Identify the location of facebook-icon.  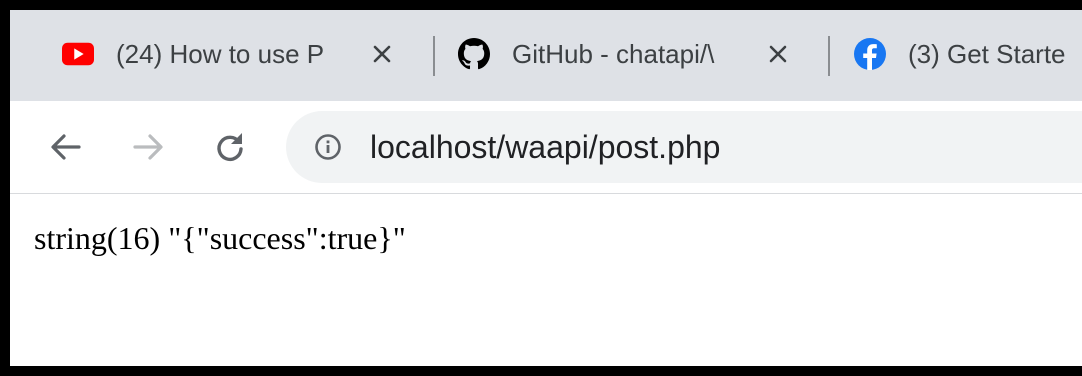
(870, 54).